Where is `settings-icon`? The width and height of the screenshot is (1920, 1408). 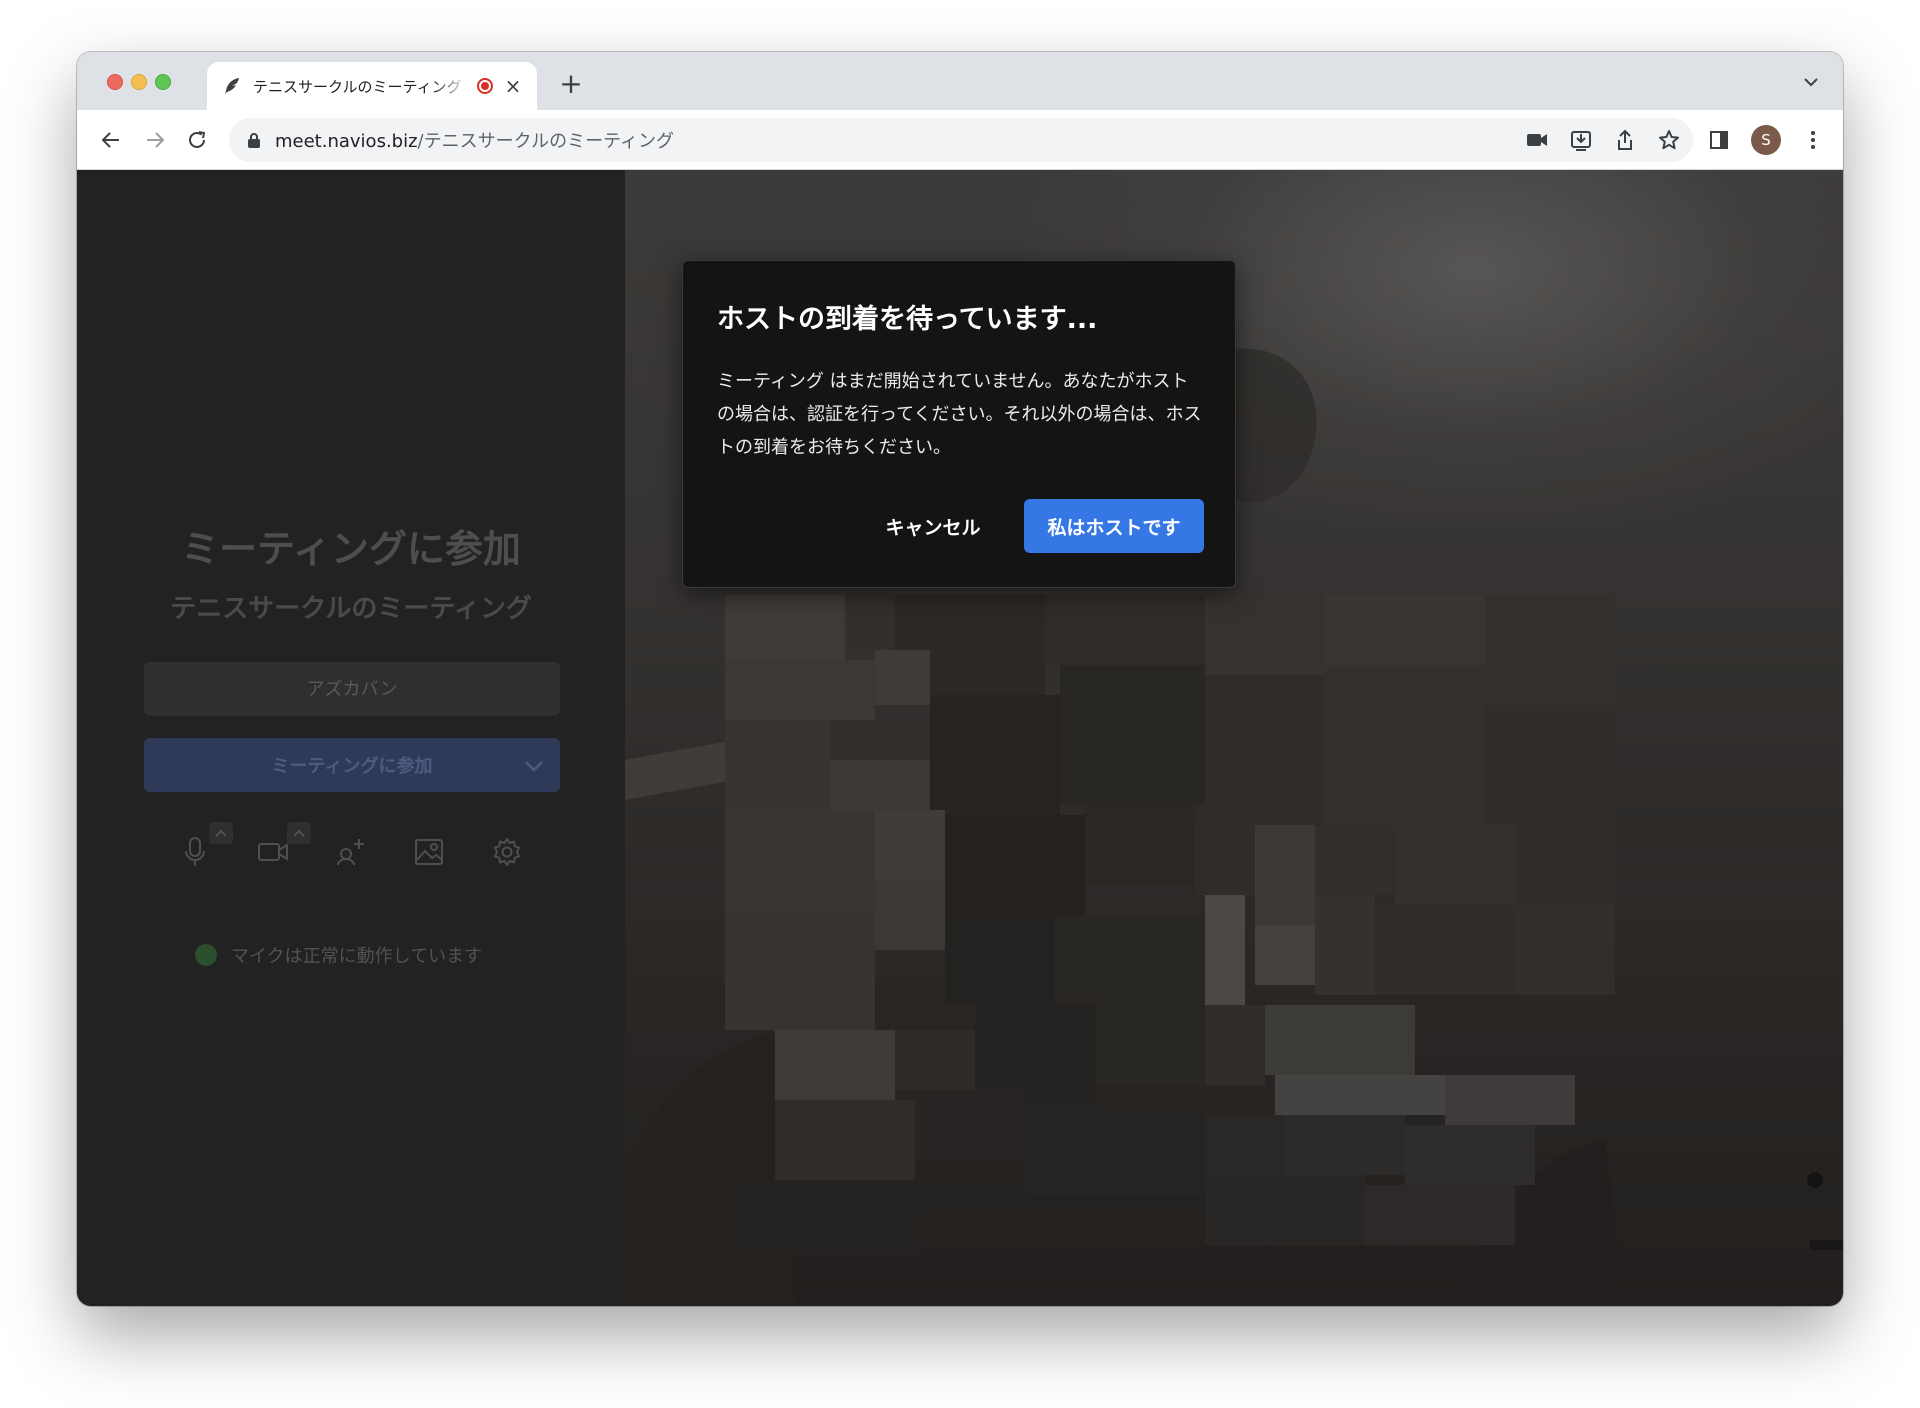
settings-icon is located at coordinates (507, 852).